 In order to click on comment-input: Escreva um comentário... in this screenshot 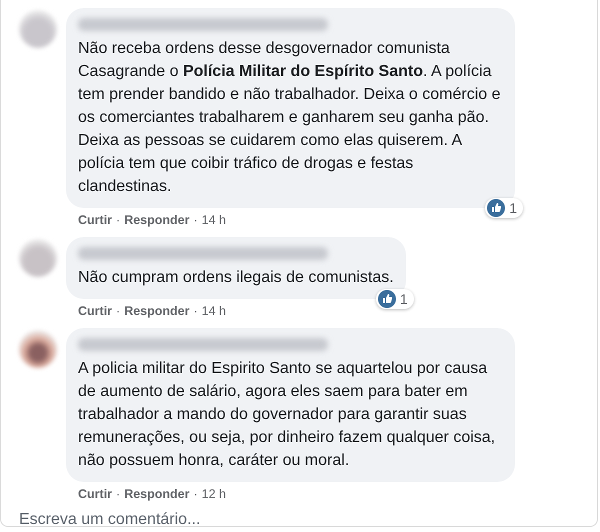, I will do `click(169, 520)`.